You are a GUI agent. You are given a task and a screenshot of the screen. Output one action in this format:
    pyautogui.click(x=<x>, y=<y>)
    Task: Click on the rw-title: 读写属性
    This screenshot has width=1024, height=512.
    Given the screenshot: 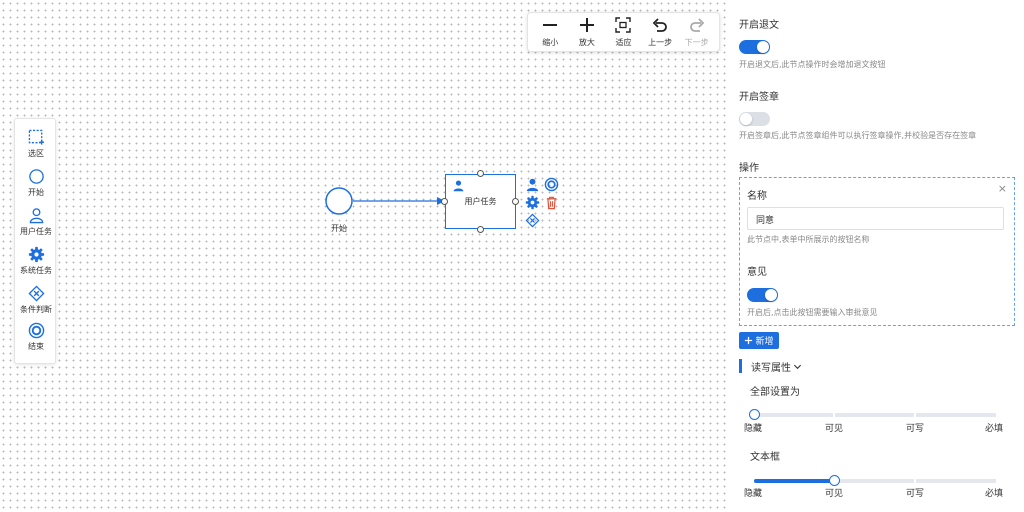 What is the action you would take?
    pyautogui.click(x=771, y=368)
    